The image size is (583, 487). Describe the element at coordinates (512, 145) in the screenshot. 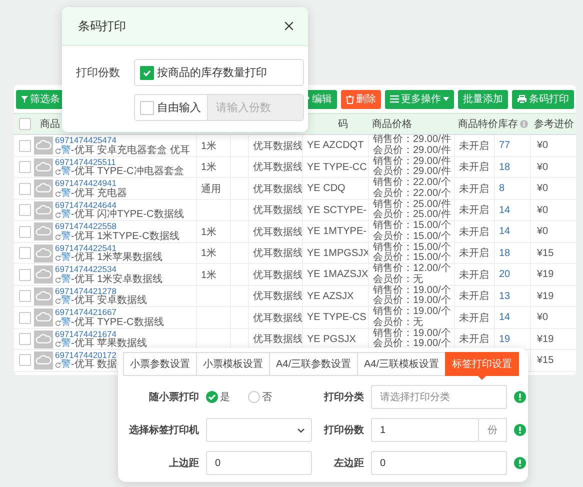

I see `stock-link: 77` at that location.